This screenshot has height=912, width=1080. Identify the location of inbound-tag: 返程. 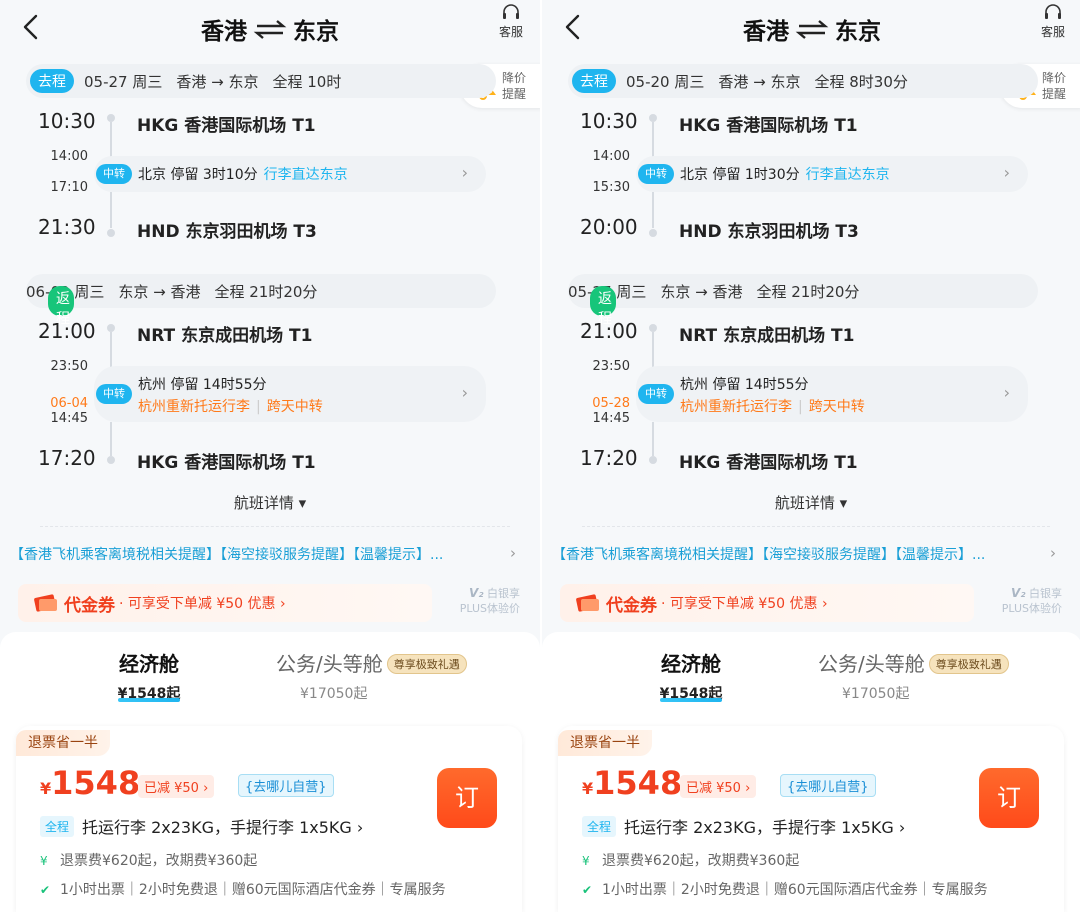
(603, 306).